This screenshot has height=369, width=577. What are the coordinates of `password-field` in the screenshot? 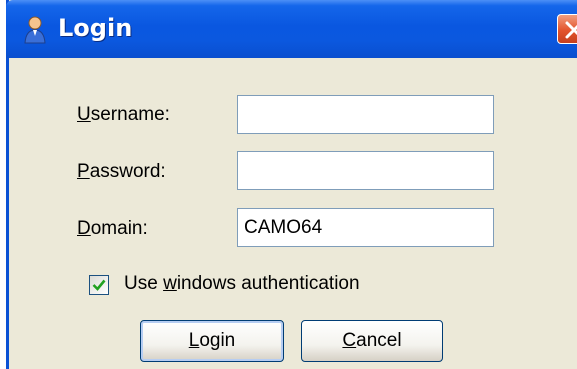 It's located at (365, 170).